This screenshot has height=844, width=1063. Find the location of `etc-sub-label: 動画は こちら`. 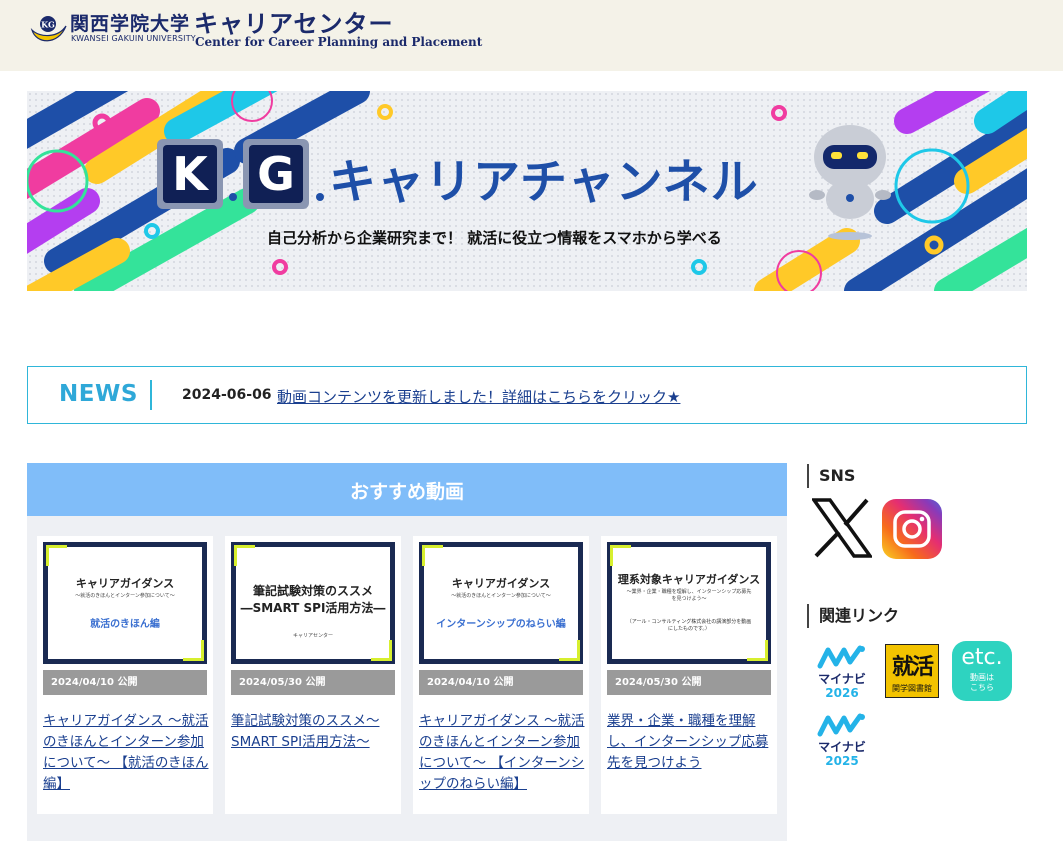

etc-sub-label: 動画は こちら is located at coordinates (982, 682).